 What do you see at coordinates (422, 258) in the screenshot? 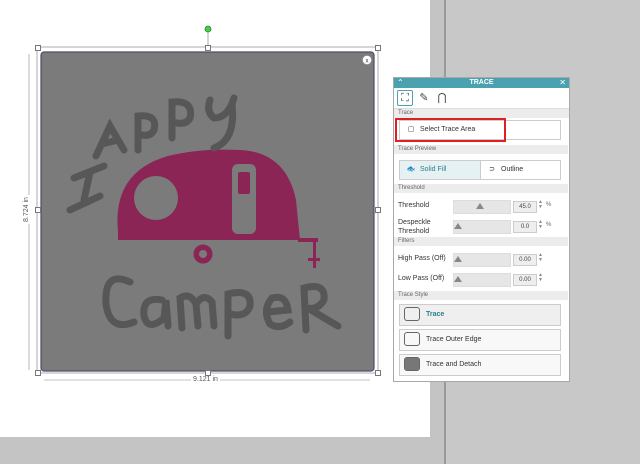
I see `high-pass-label: High Pass (Off)` at bounding box center [422, 258].